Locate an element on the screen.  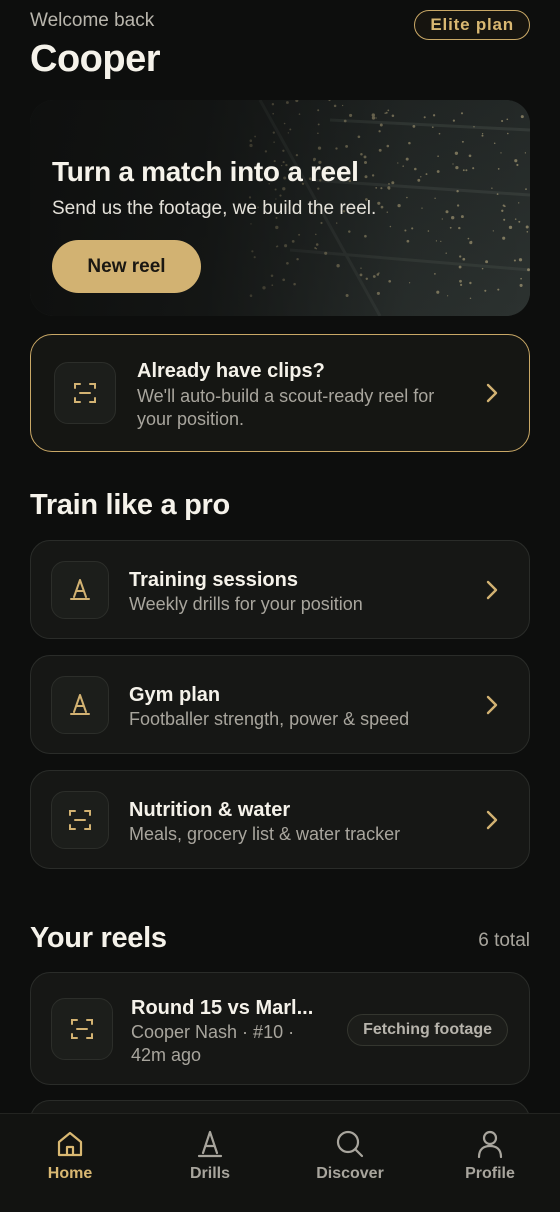
header: Welcome back Cooper Elite plan is located at coordinates (280, 44).